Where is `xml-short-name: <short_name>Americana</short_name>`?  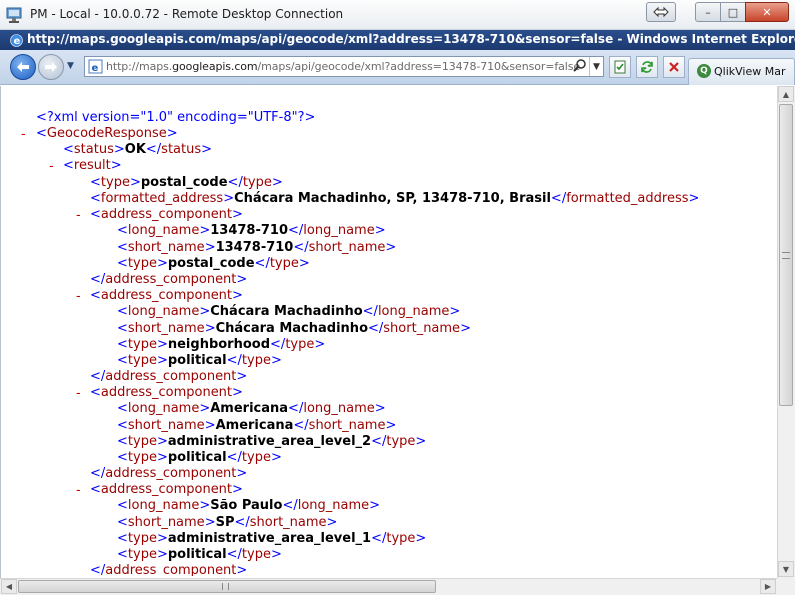 xml-short-name: <short_name>Americana</short_name> is located at coordinates (257, 425).